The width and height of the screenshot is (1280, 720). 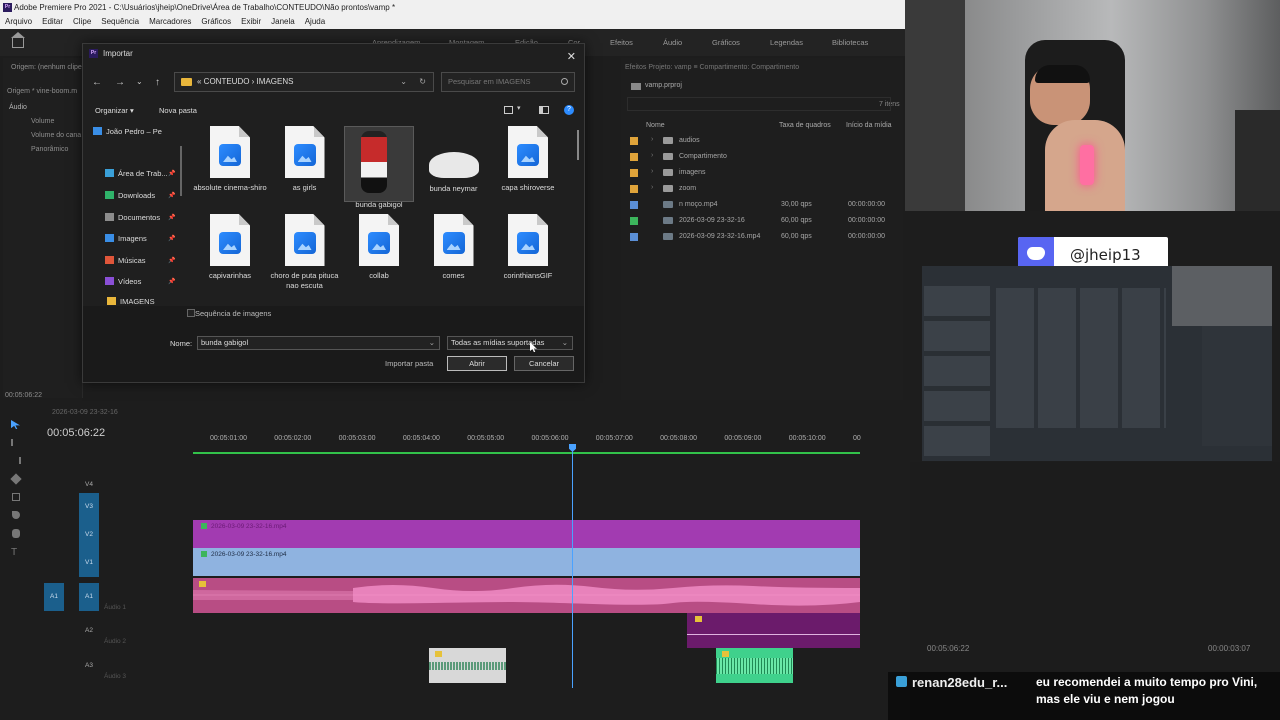 I want to click on channel-volume-row: Volume do cana, so click(x=56, y=135).